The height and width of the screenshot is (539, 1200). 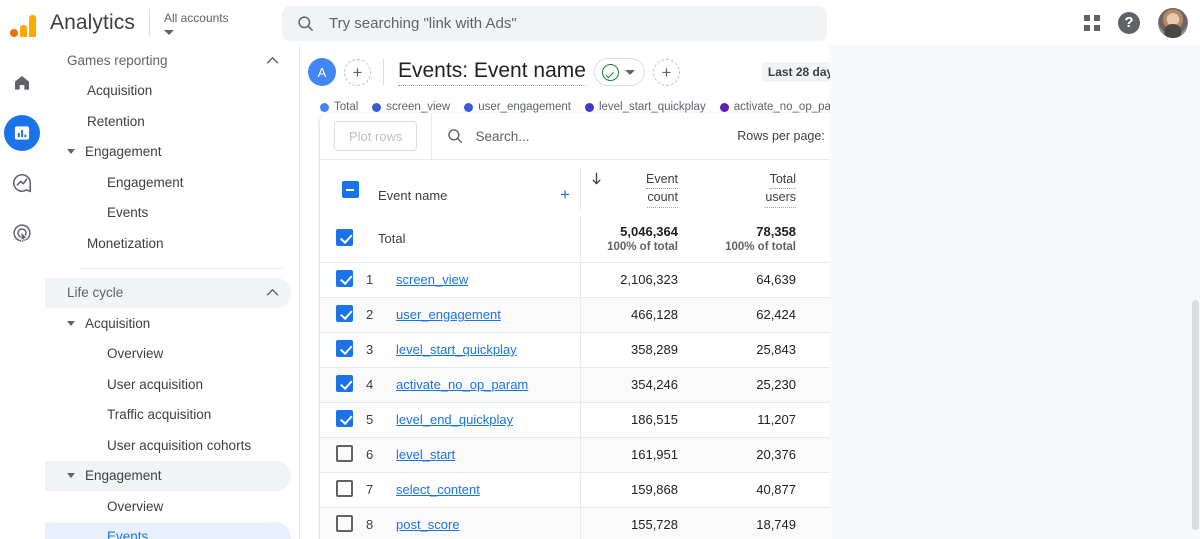 I want to click on sidebar-item-events-5: Events, so click(x=168, y=213).